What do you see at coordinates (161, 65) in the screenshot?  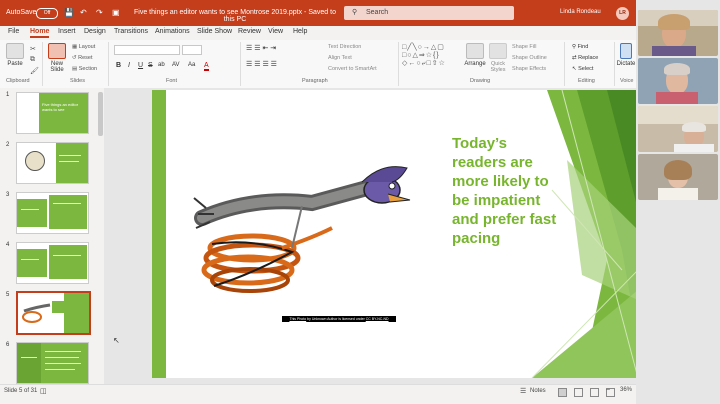 I see `shadow-button: ab` at bounding box center [161, 65].